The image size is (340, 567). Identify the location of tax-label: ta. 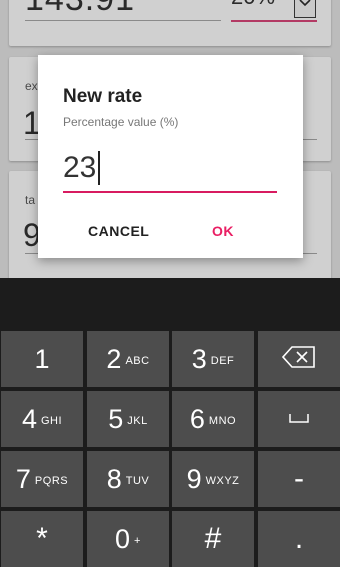
(30, 200).